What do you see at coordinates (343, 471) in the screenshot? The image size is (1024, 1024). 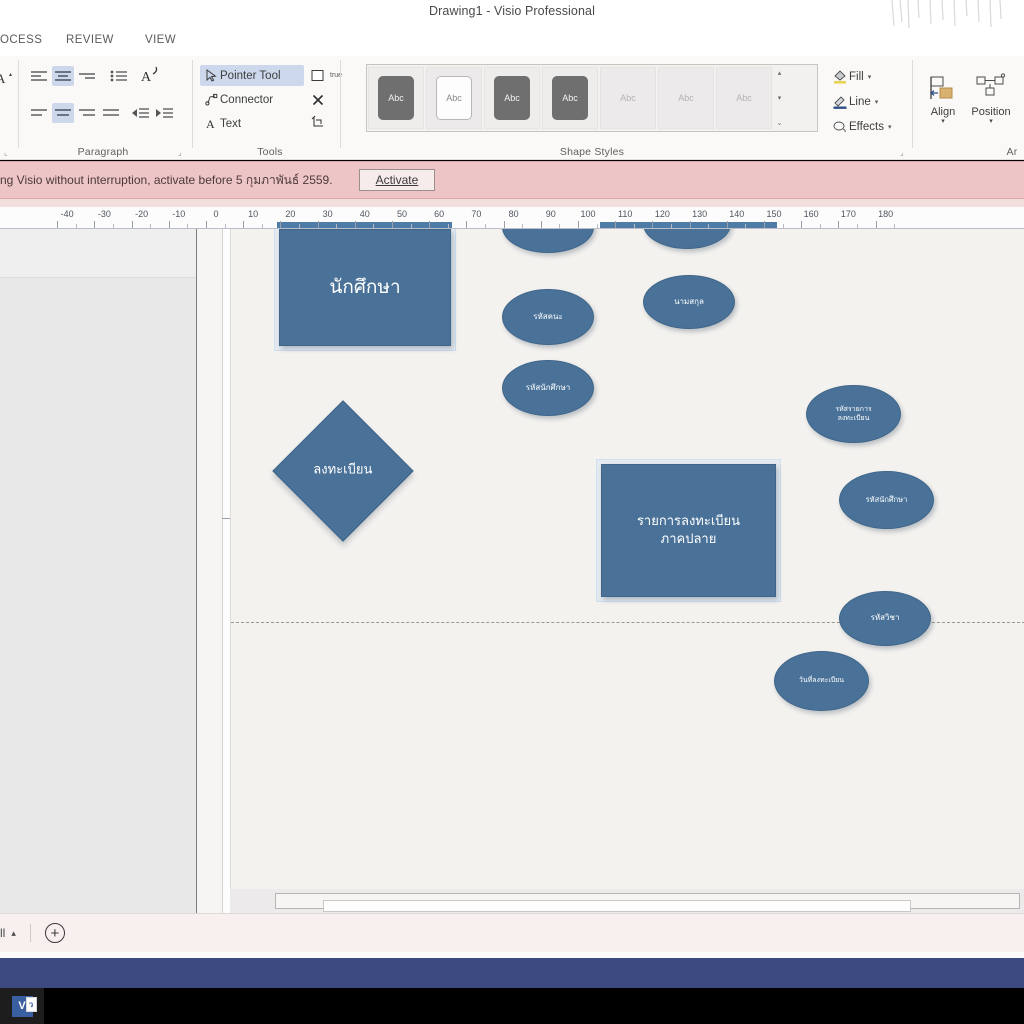 I see `relationship-register: ลงทะเบียน` at bounding box center [343, 471].